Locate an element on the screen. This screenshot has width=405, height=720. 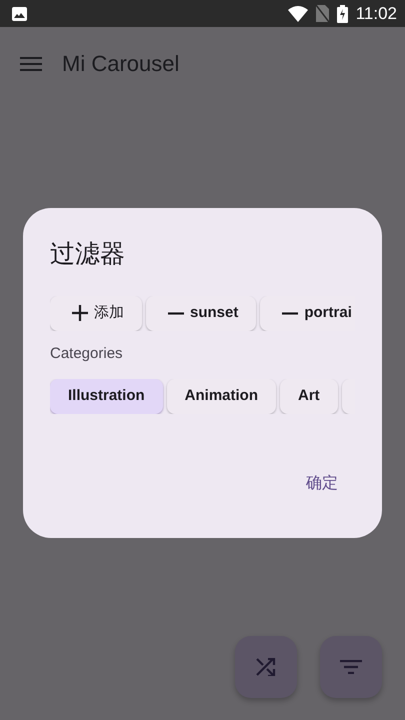
shuffle-icon is located at coordinates (266, 667).